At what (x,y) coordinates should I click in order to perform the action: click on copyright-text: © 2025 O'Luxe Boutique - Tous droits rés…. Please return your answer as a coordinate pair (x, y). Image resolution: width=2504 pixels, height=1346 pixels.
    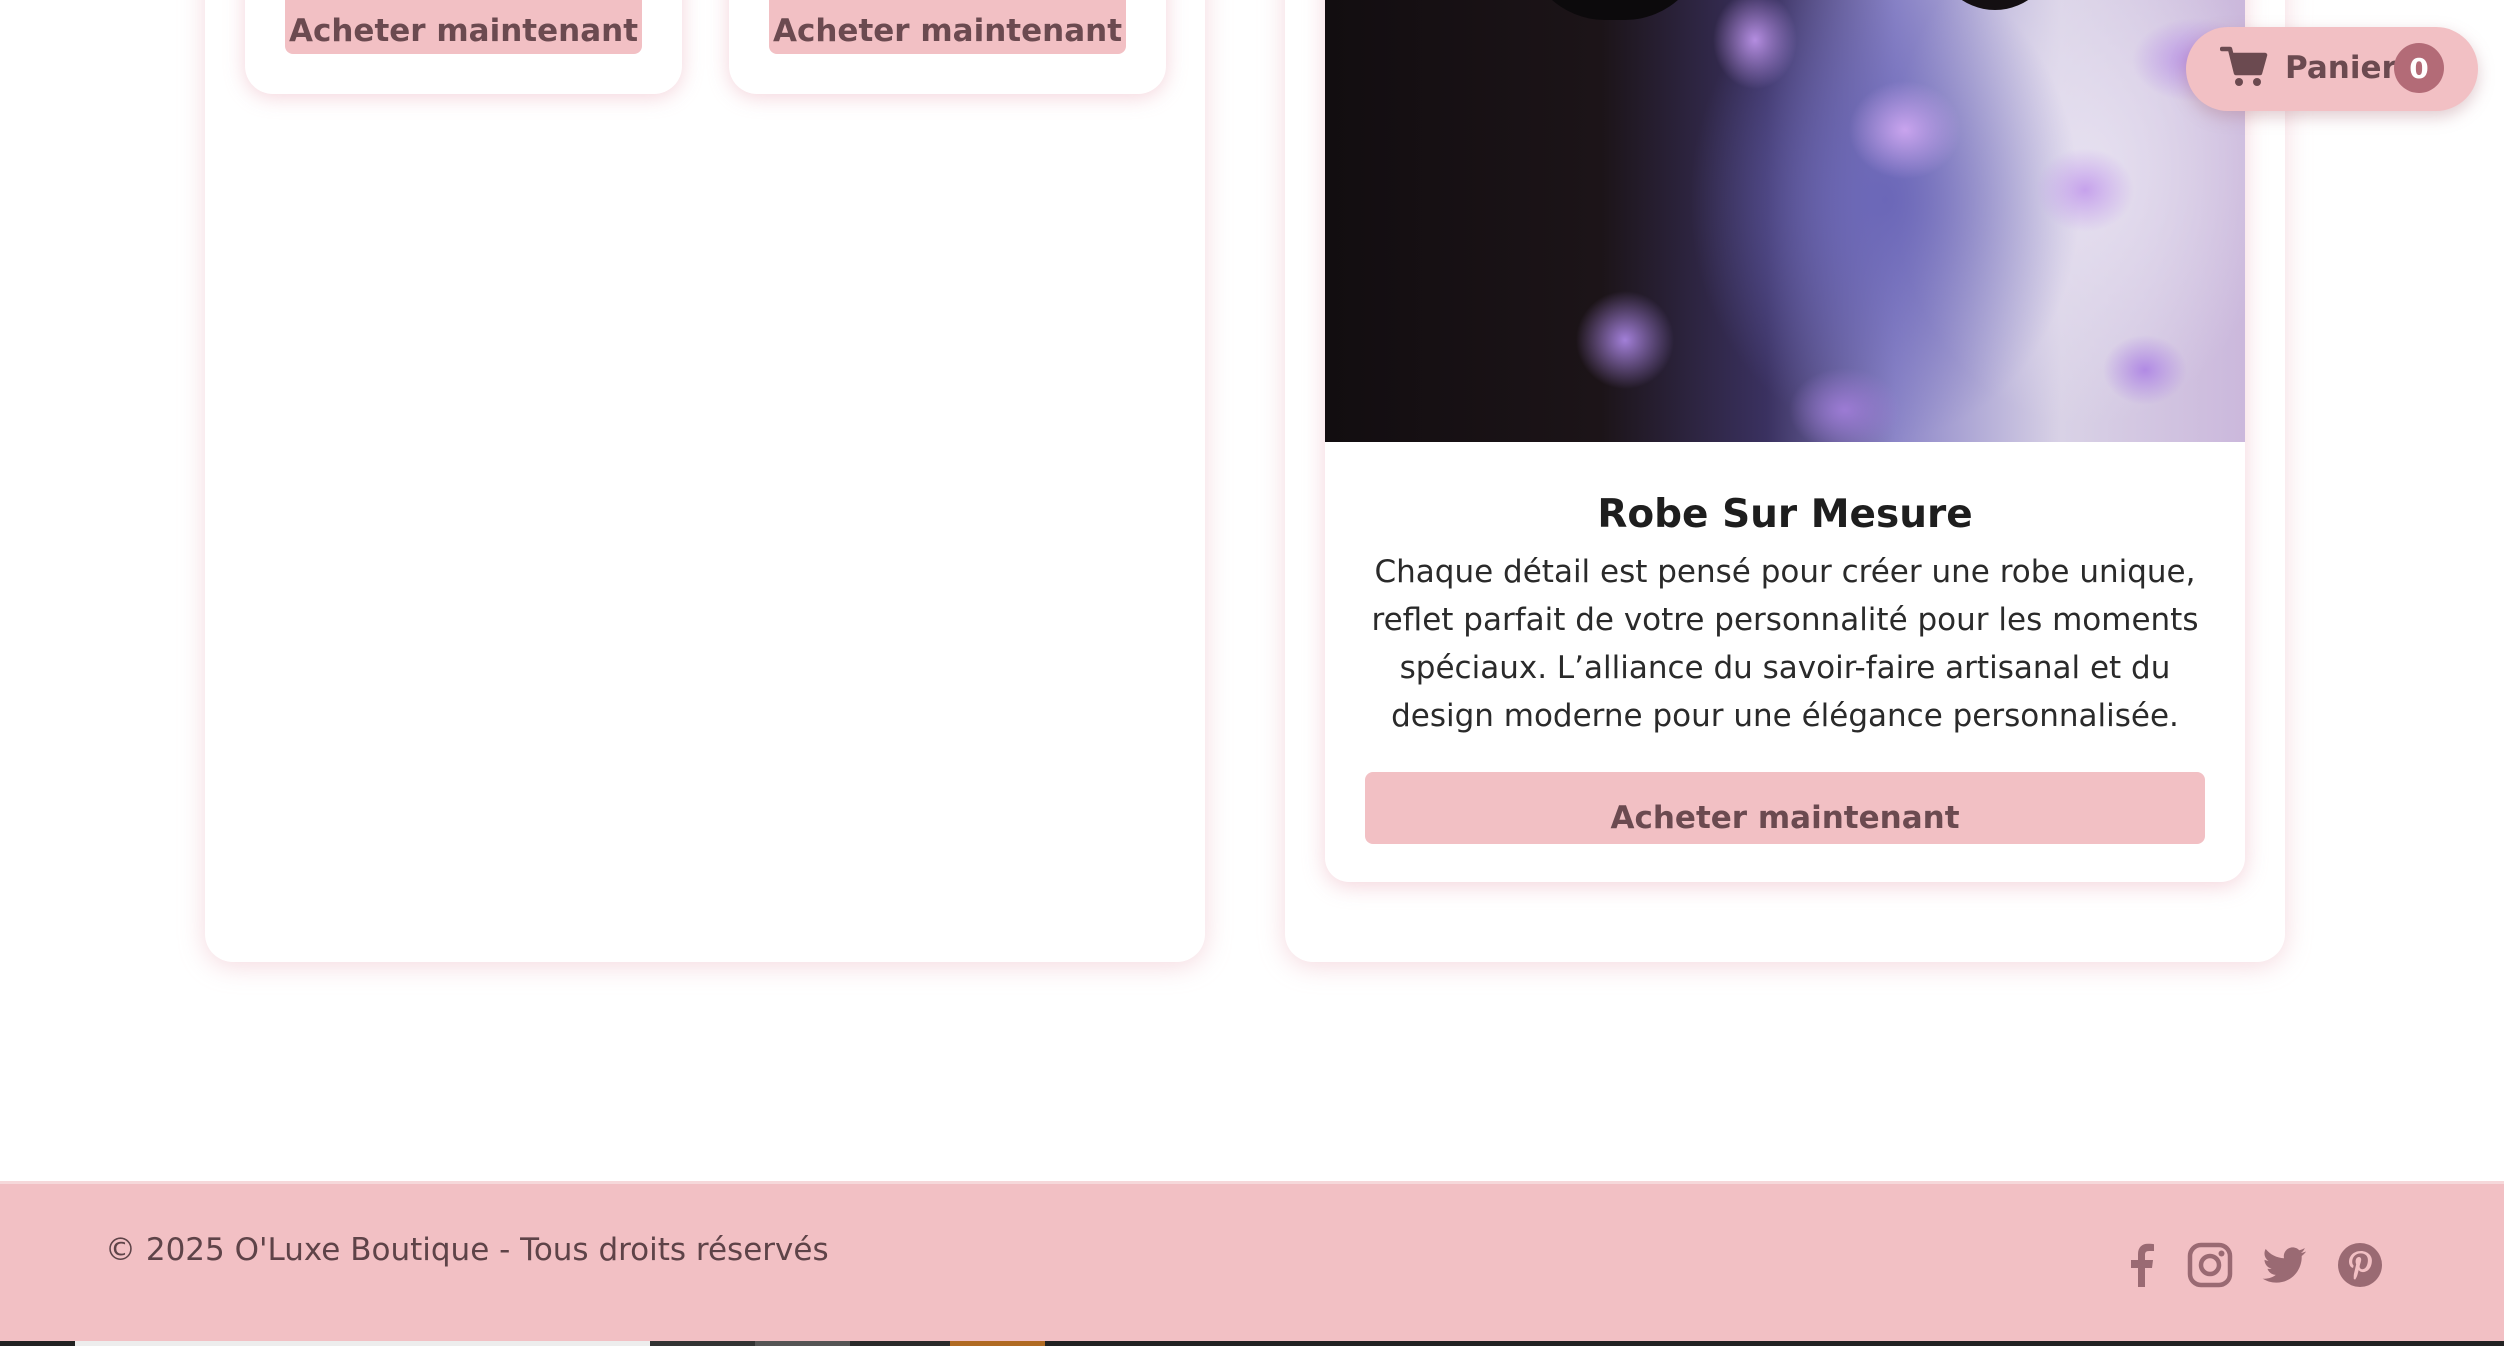
    Looking at the image, I should click on (467, 1250).